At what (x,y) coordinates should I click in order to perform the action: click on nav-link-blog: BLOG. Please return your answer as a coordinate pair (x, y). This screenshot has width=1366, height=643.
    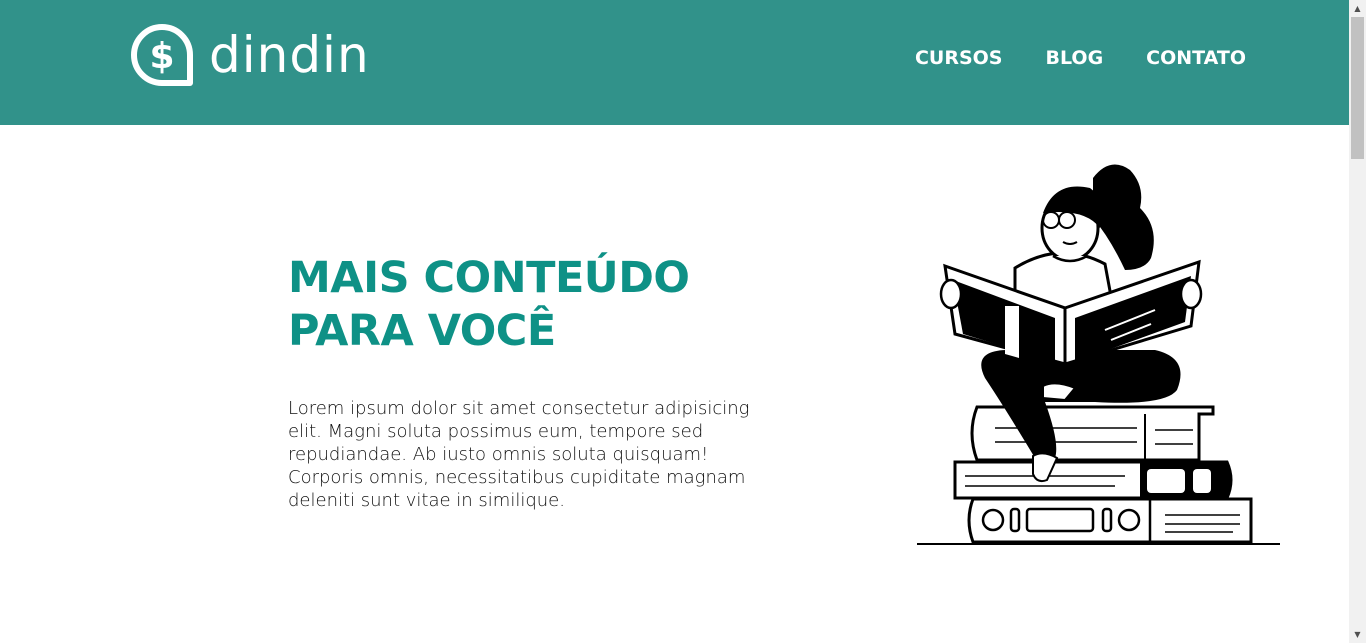
    Looking at the image, I should click on (1075, 58).